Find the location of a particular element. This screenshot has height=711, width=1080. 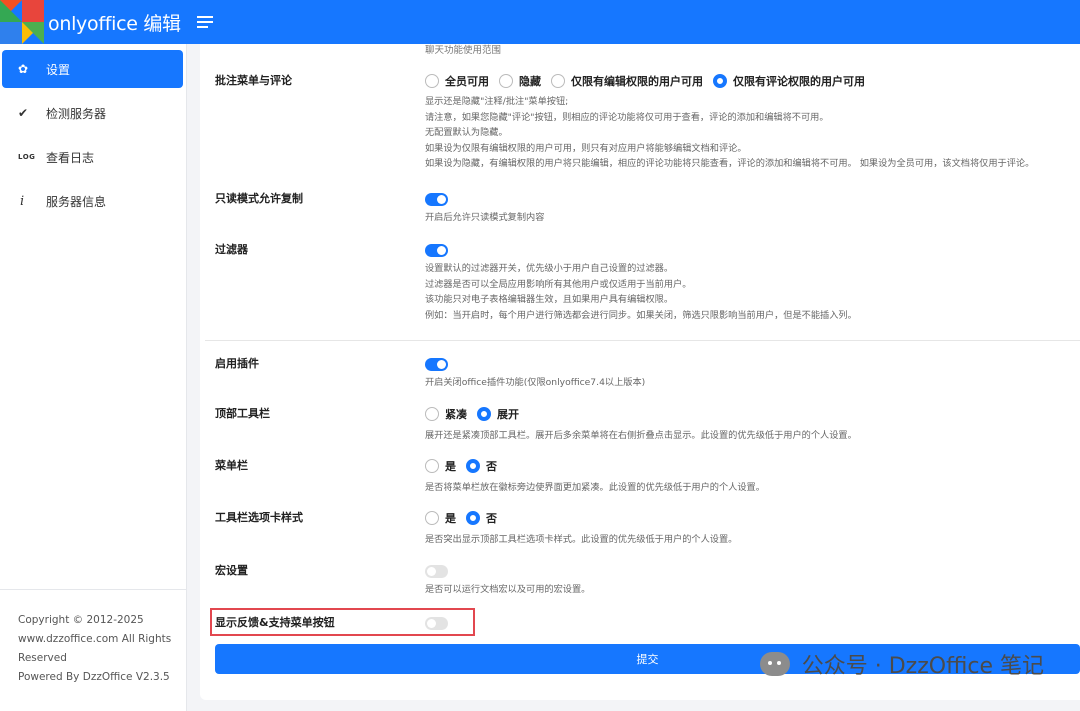

wechat-watermark: 公众号 · DzzOffice 笔记 is located at coordinates (901, 664).